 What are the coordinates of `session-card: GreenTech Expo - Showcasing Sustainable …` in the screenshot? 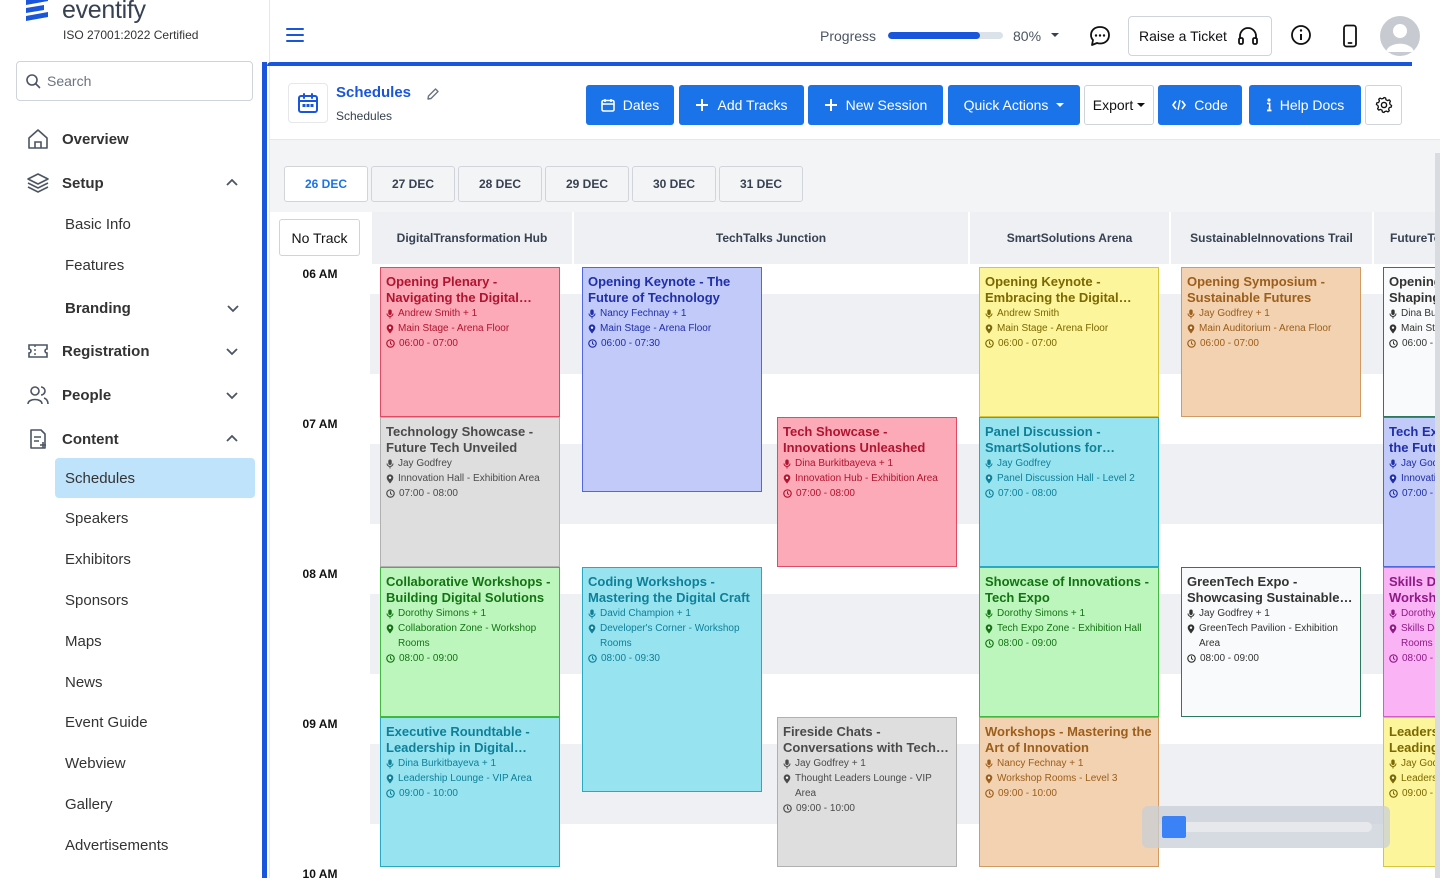 It's located at (1271, 642).